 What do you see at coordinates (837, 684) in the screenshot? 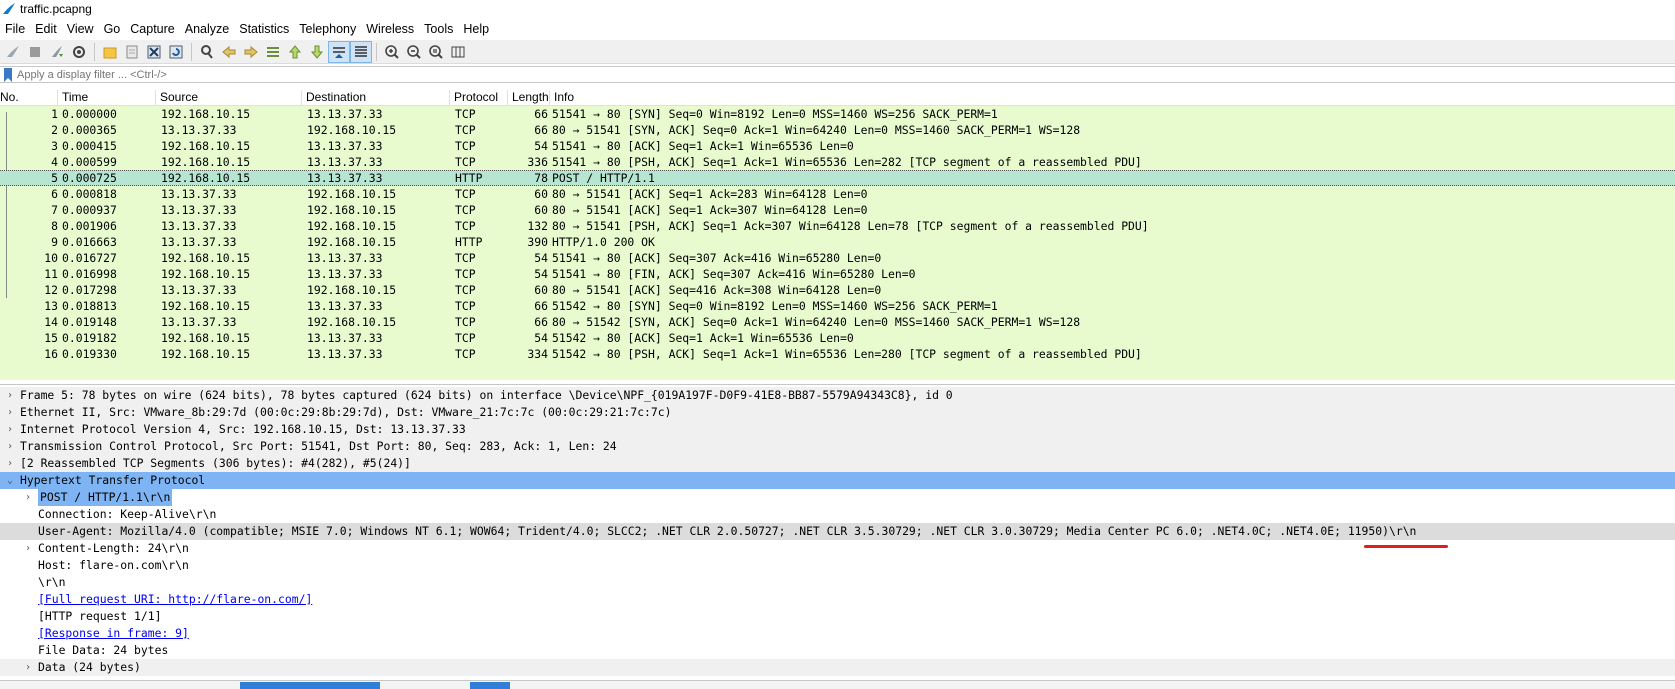
I see `packet-bytes-pane` at bounding box center [837, 684].